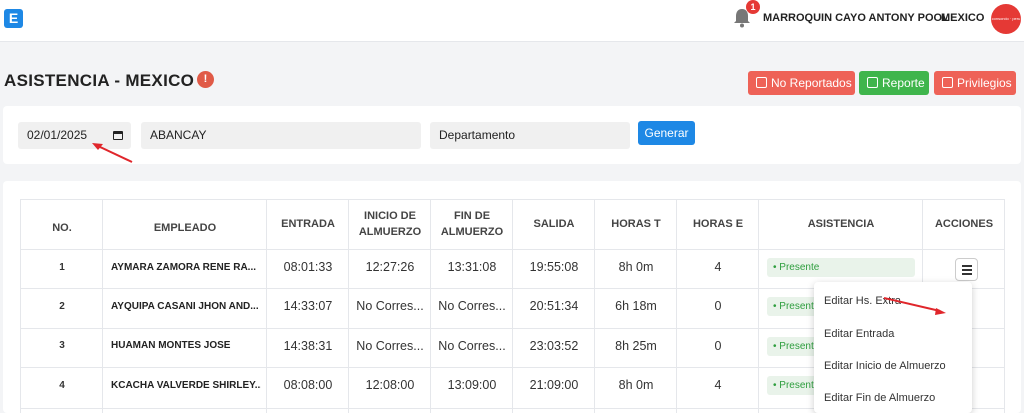 Image resolution: width=1024 pixels, height=413 pixels. Describe the element at coordinates (13, 18) in the screenshot. I see `app-logo: E` at that location.